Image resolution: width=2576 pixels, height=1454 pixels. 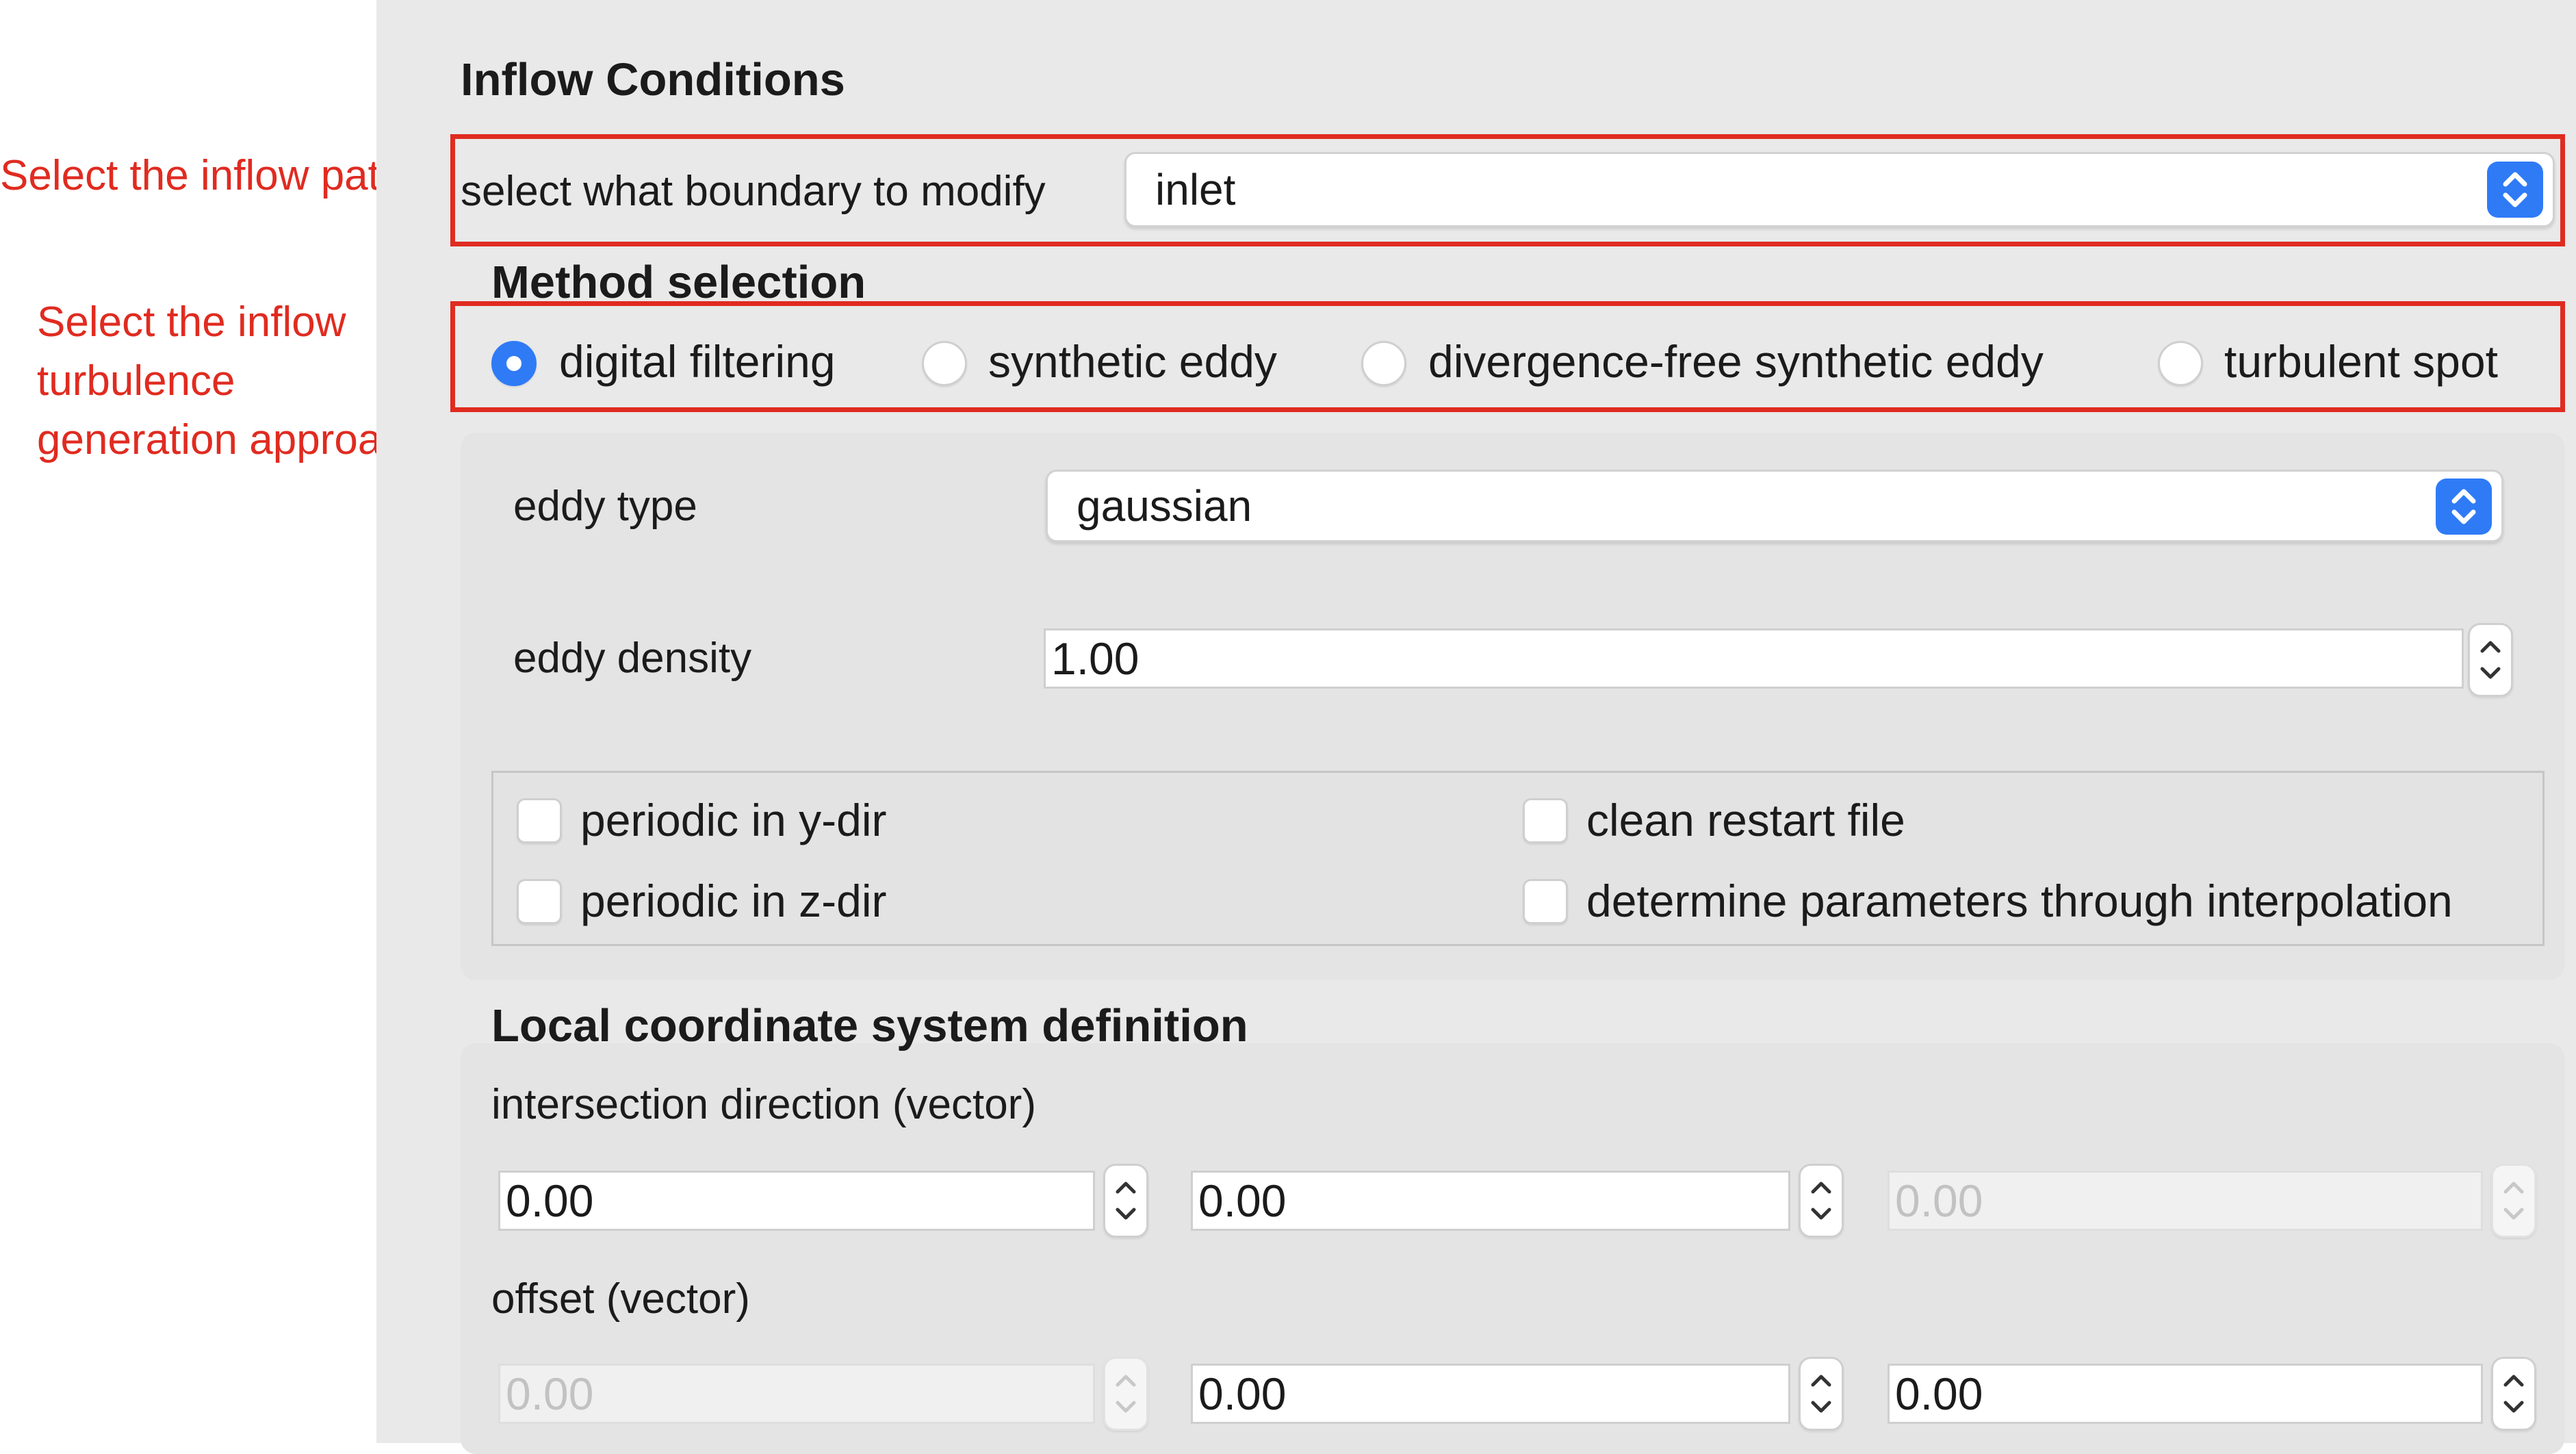 What do you see at coordinates (1545, 901) in the screenshot?
I see `checkbox-interpolation` at bounding box center [1545, 901].